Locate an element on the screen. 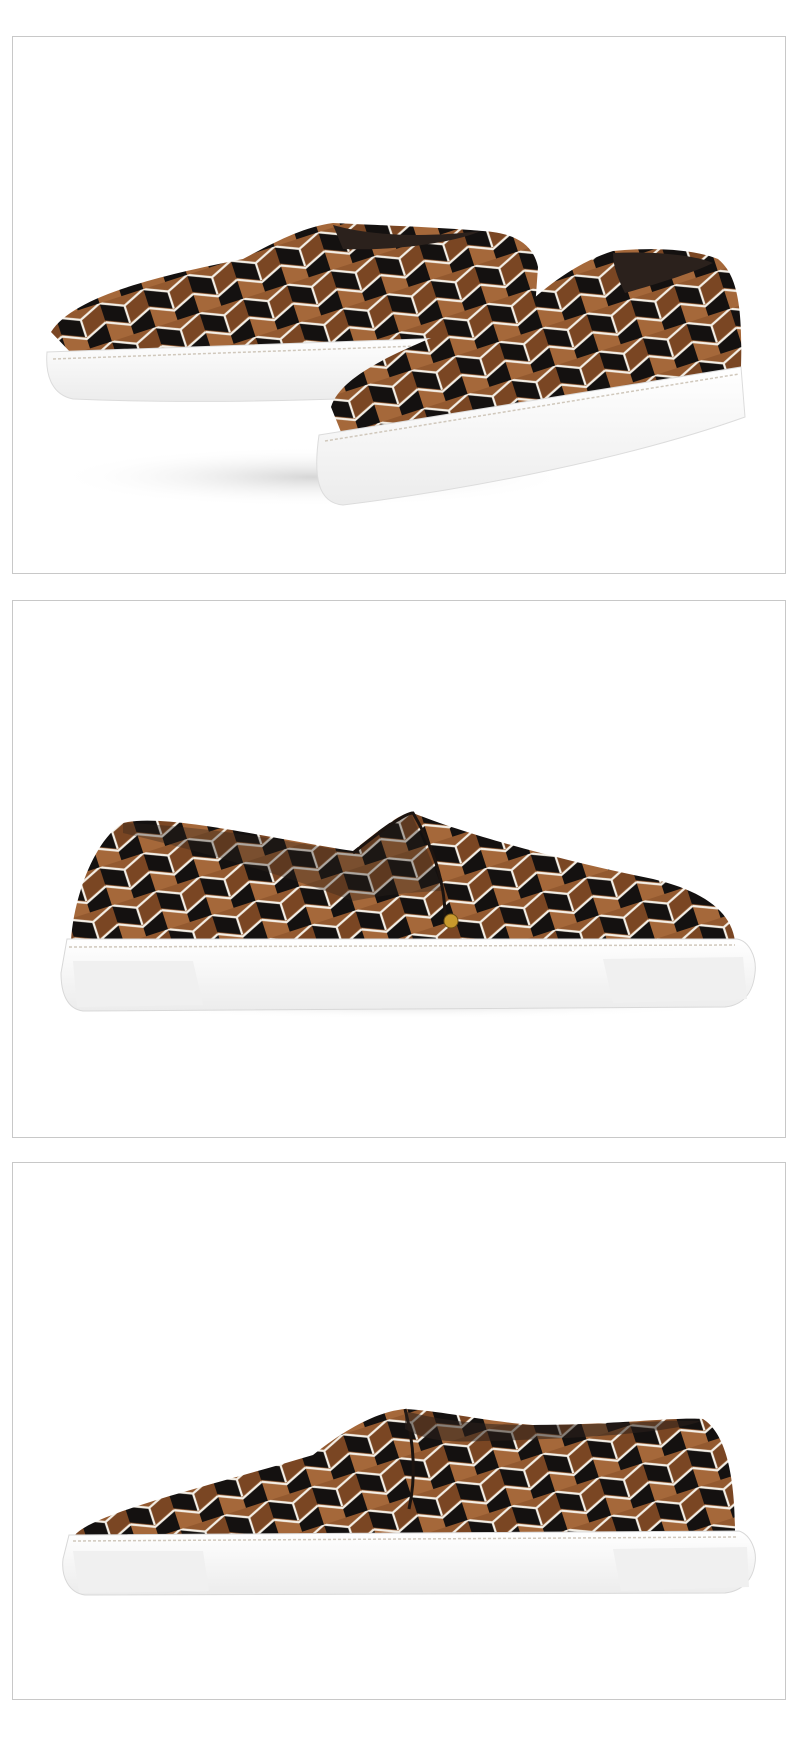 The height and width of the screenshot is (1750, 800). sneaker-pair-photo is located at coordinates (396, 365).